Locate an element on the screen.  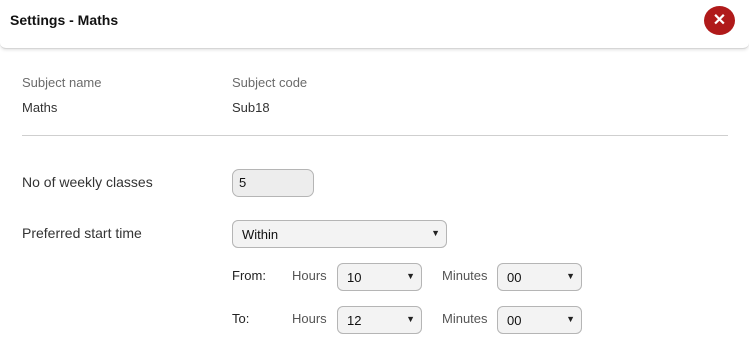
from-minutes-value: 00 is located at coordinates (514, 277).